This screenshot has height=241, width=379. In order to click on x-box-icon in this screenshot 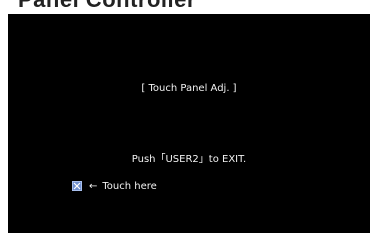, I will do `click(77, 186)`.